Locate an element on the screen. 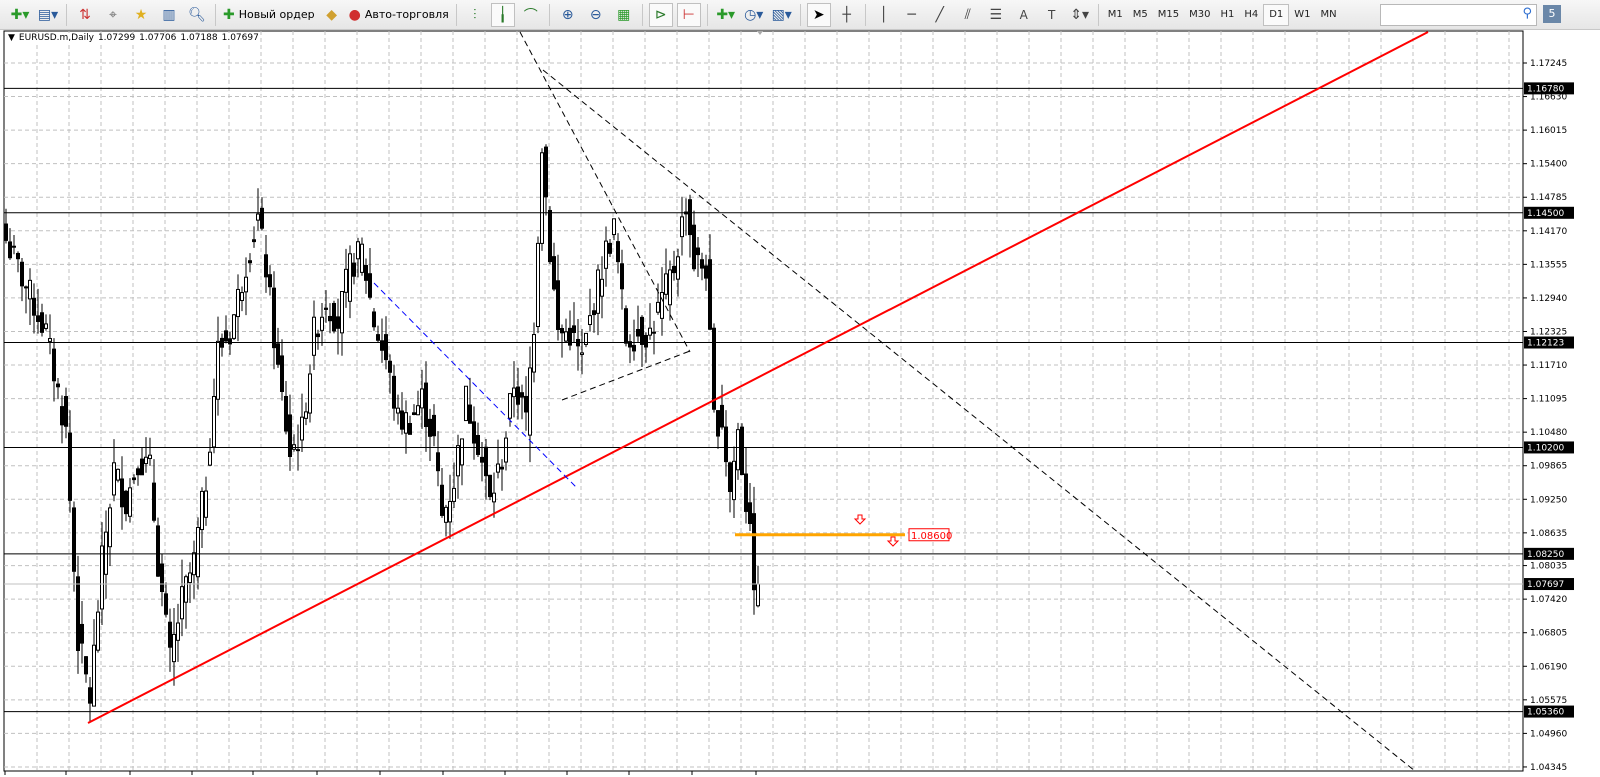 The width and height of the screenshot is (1600, 777). level-price-label: 1.08250 is located at coordinates (1545, 555).